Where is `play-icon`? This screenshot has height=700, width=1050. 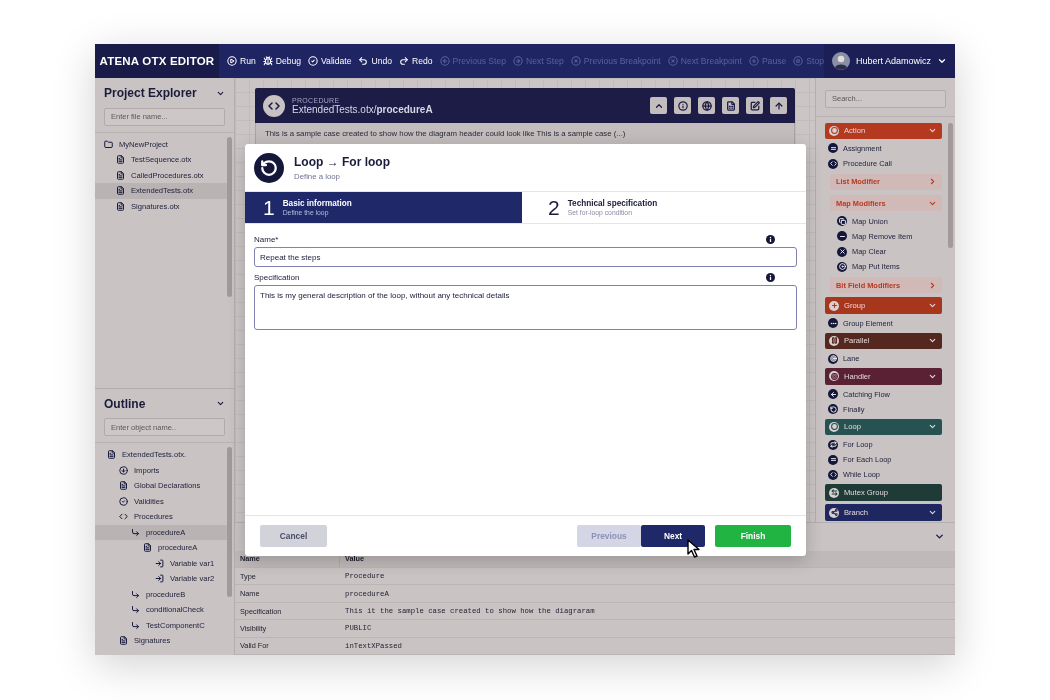 play-icon is located at coordinates (231, 61).